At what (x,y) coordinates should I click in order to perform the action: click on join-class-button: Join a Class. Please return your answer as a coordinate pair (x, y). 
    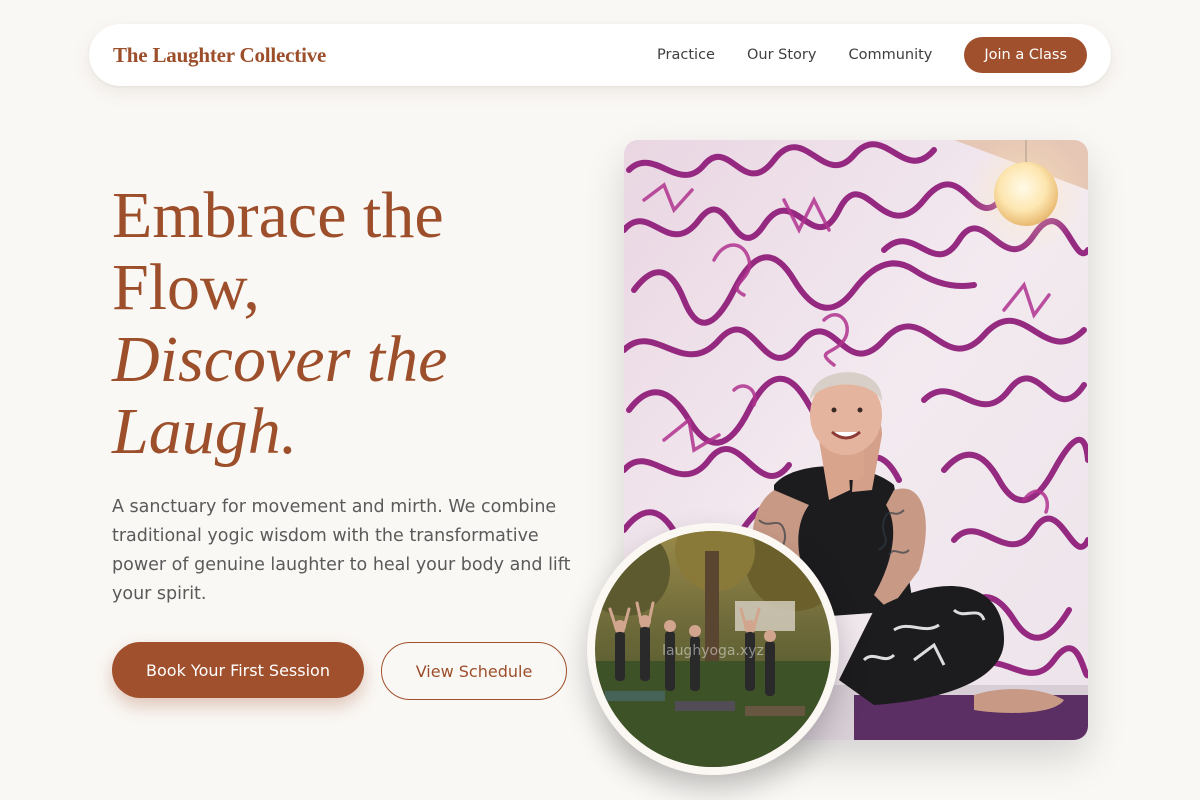
    Looking at the image, I should click on (1025, 55).